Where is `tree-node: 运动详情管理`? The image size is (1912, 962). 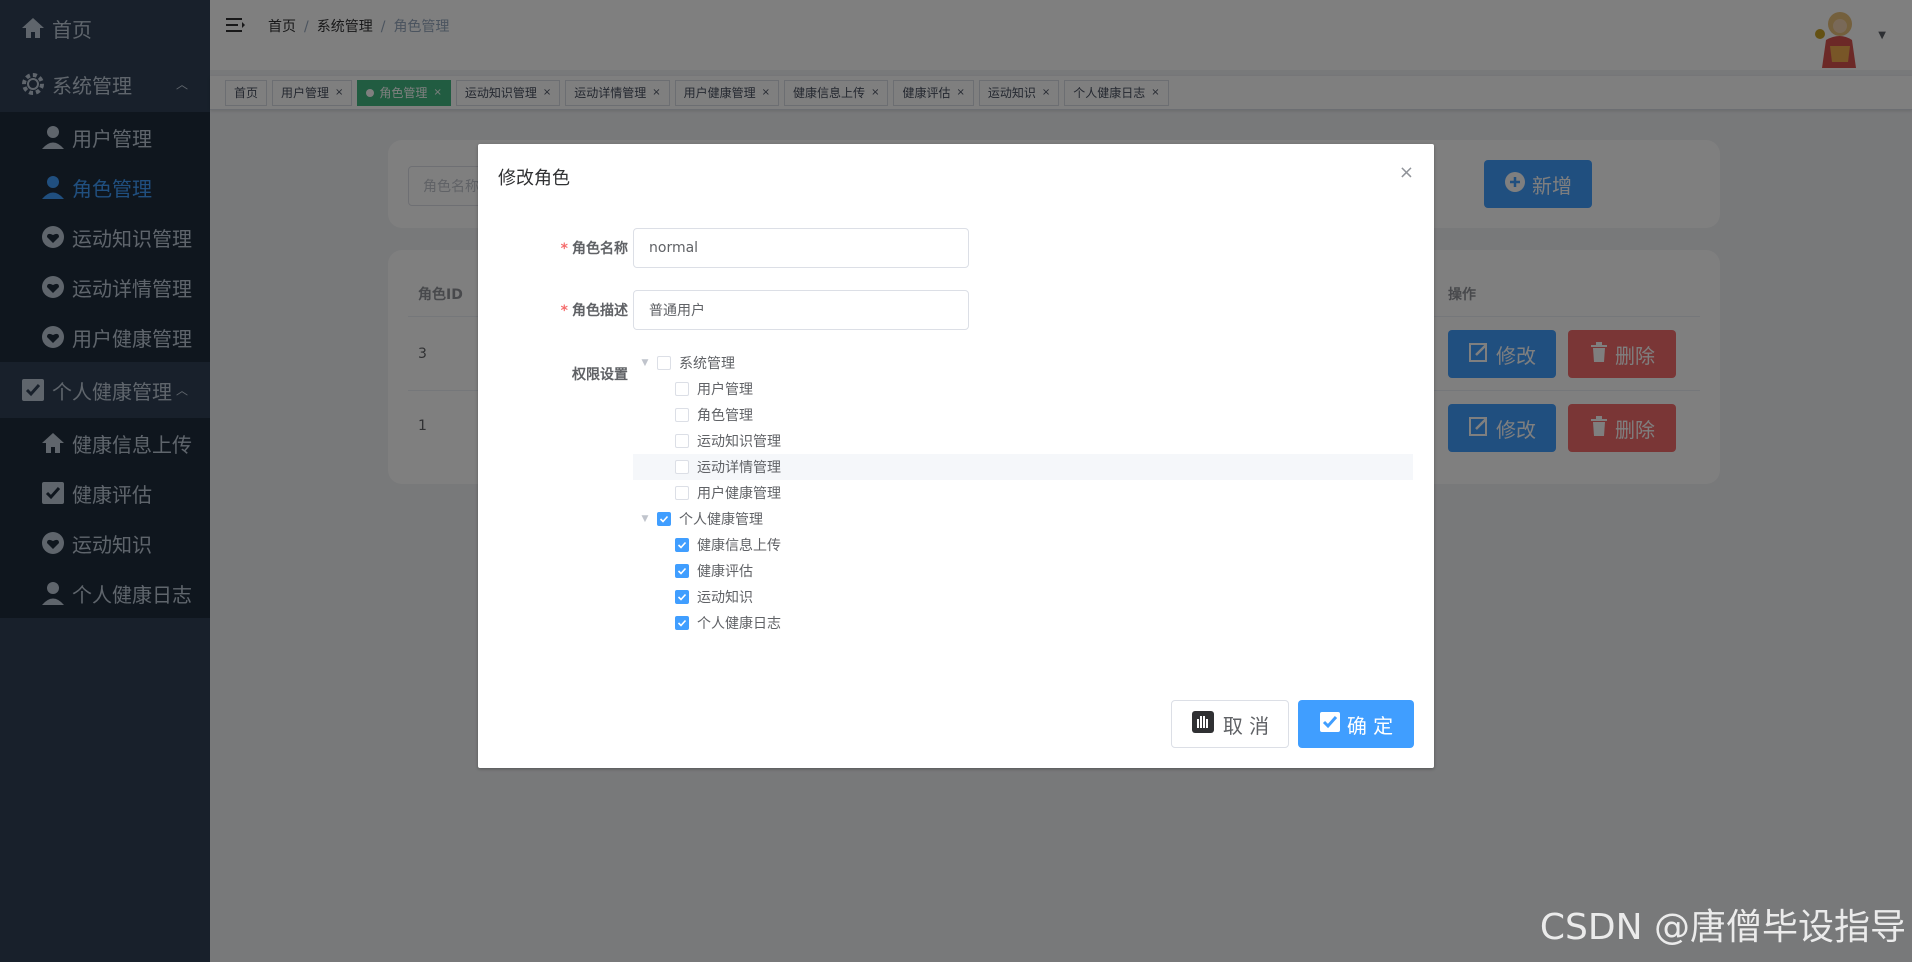
tree-node: 运动详情管理 is located at coordinates (1023, 467).